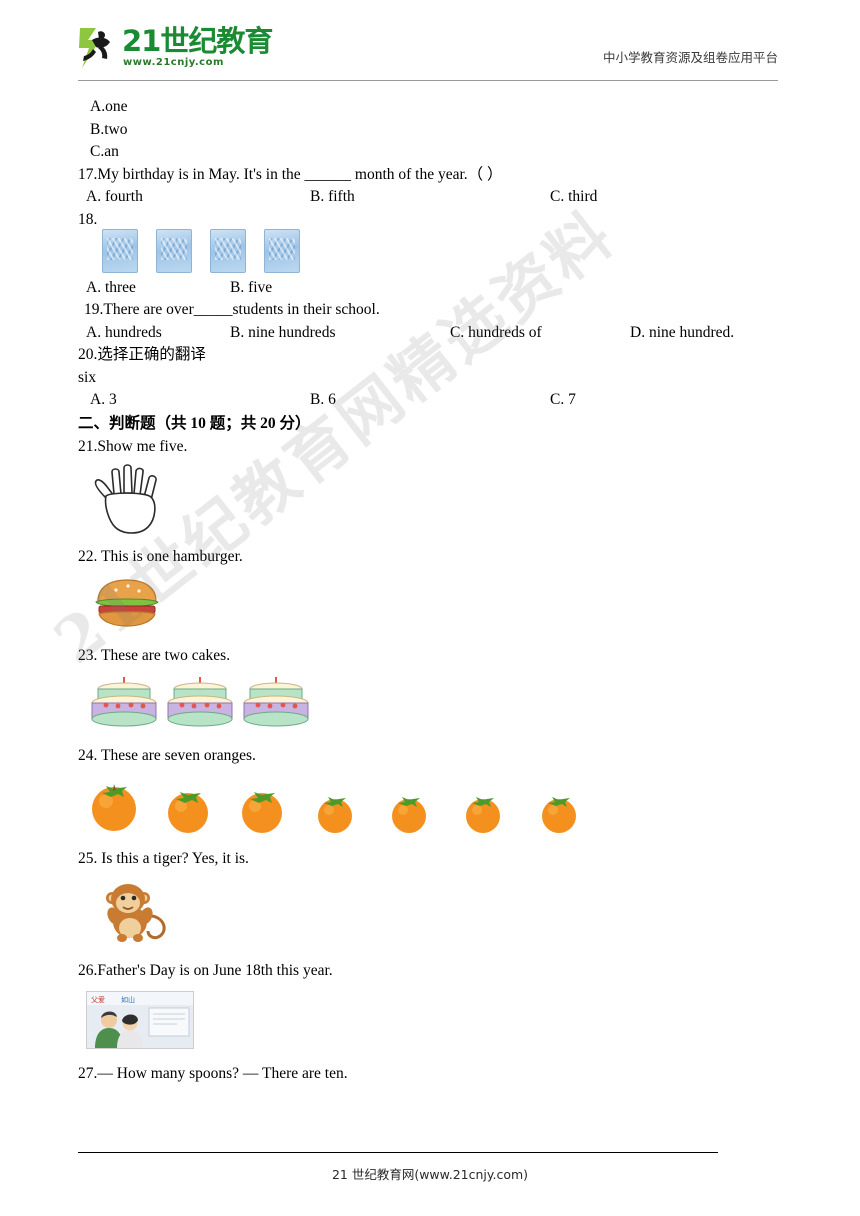 The height and width of the screenshot is (1216, 860). What do you see at coordinates (436, 500) in the screenshot?
I see `q21-hand-image` at bounding box center [436, 500].